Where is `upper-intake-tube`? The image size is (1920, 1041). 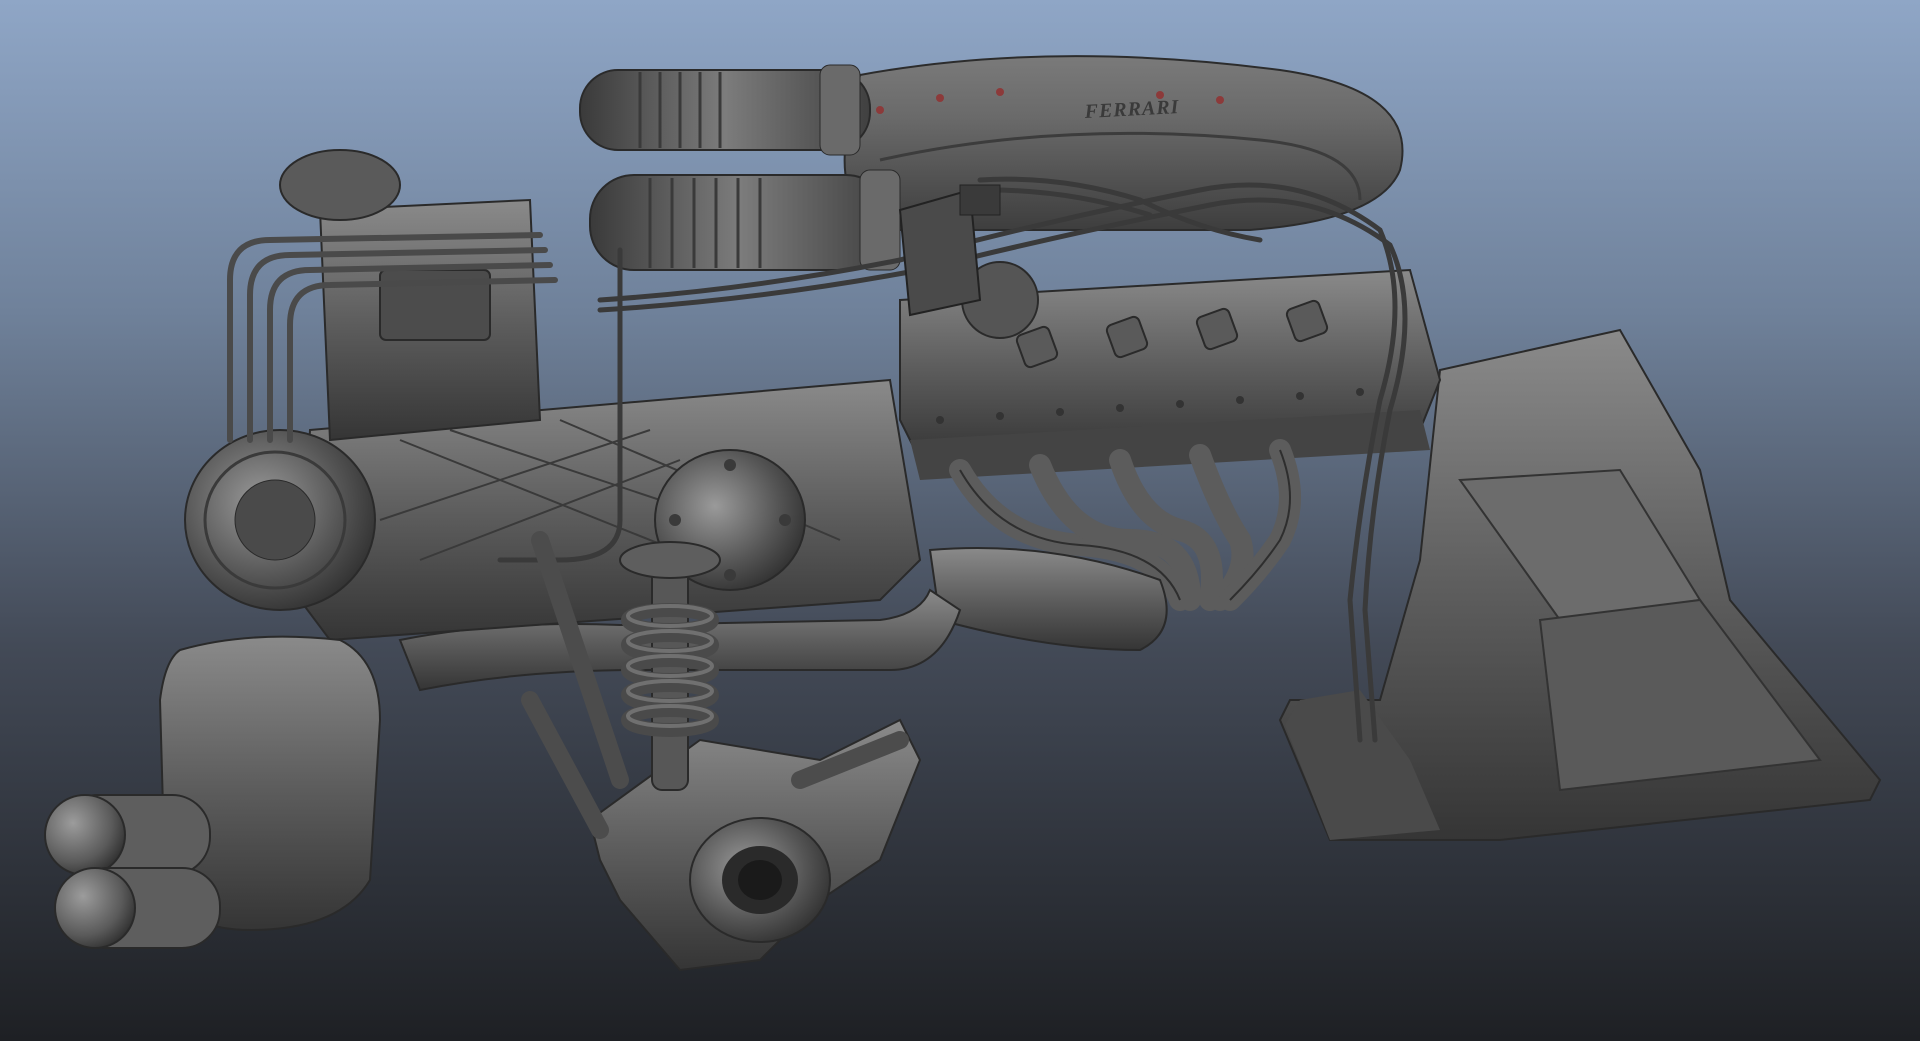 upper-intake-tube is located at coordinates (725, 110).